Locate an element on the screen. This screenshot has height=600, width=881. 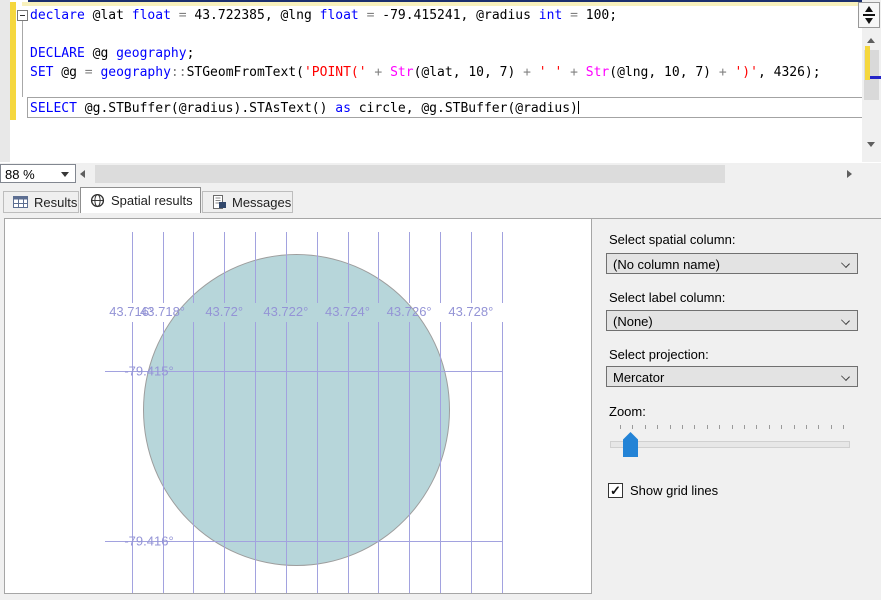
x-axis-label: 43.724° is located at coordinates (347, 311).